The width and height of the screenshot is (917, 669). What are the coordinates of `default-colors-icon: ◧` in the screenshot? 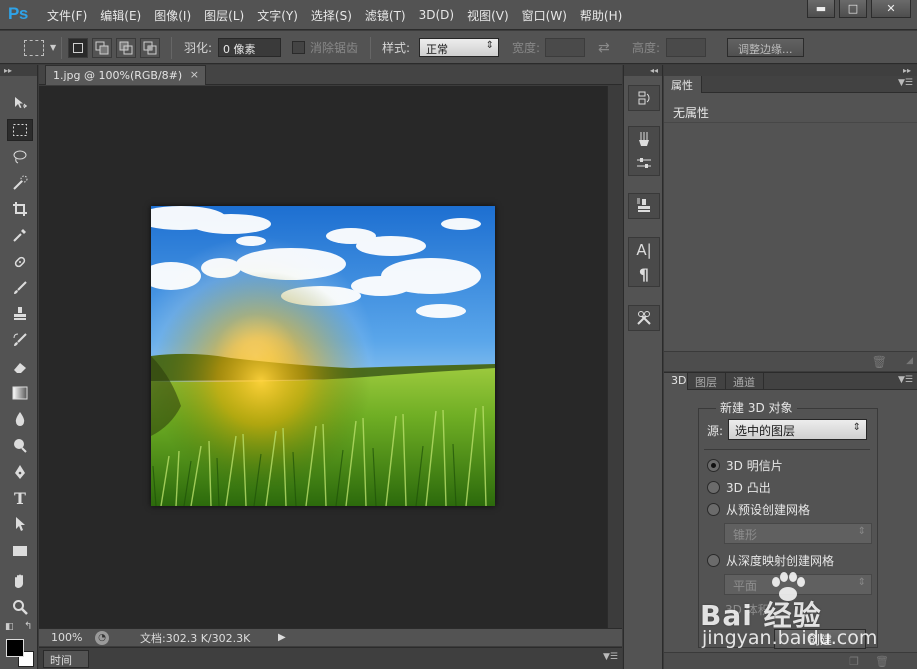 It's located at (9, 627).